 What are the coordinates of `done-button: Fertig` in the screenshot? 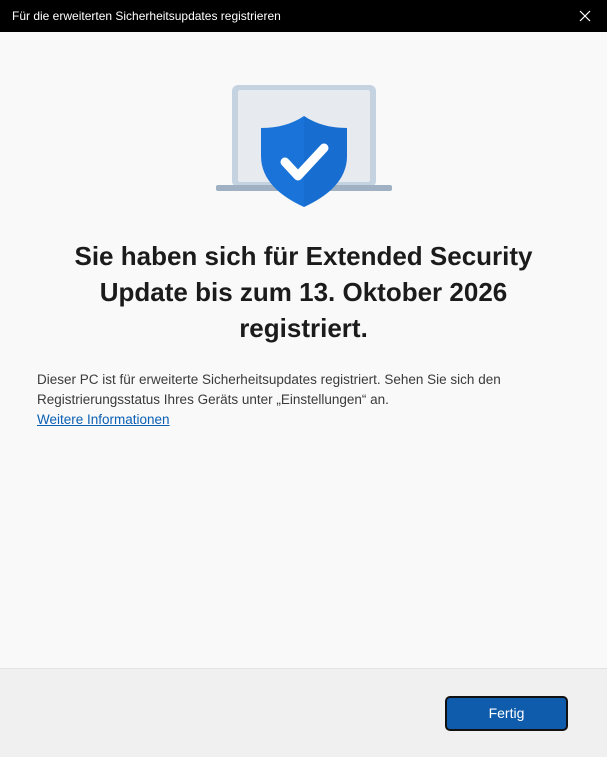 It's located at (506, 713).